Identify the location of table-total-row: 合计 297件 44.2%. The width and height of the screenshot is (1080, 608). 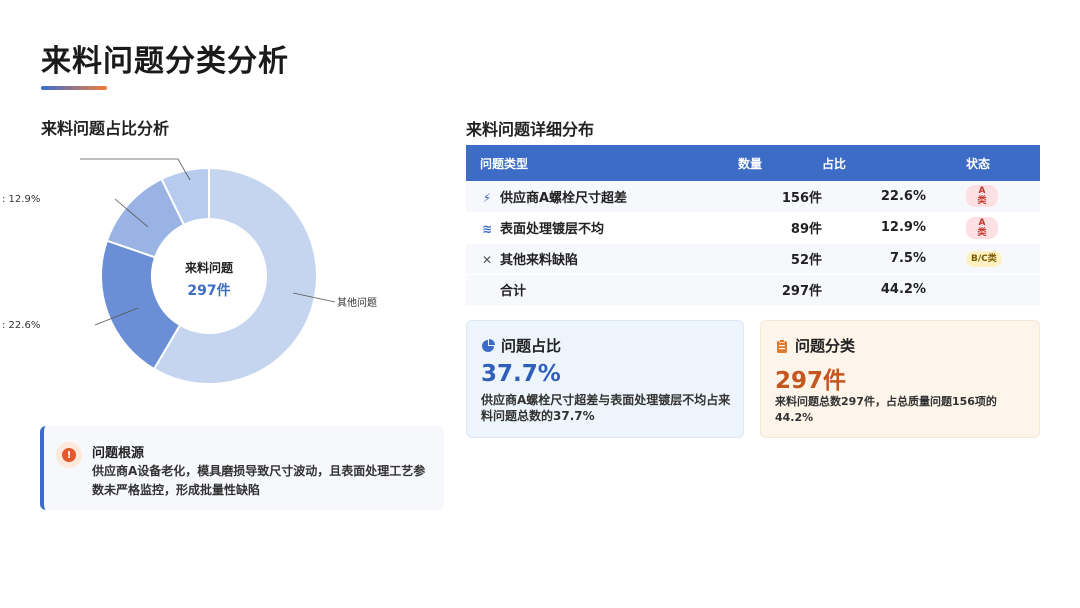
(753, 290).